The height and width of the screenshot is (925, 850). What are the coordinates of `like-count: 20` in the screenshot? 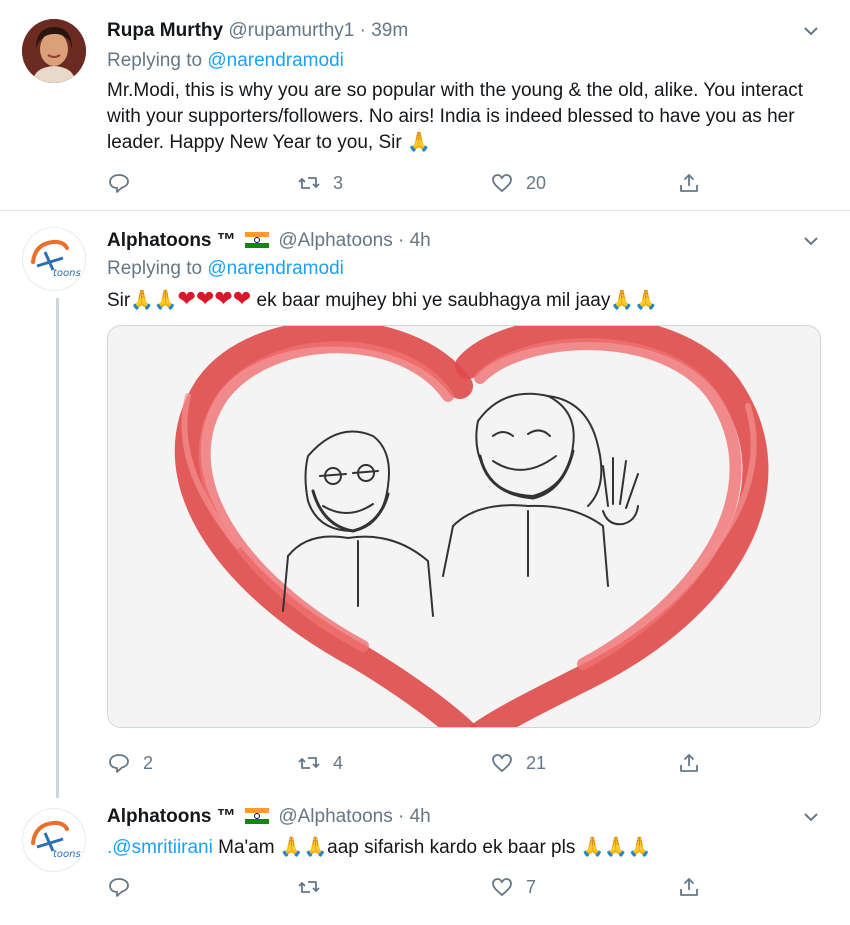 It's located at (536, 182).